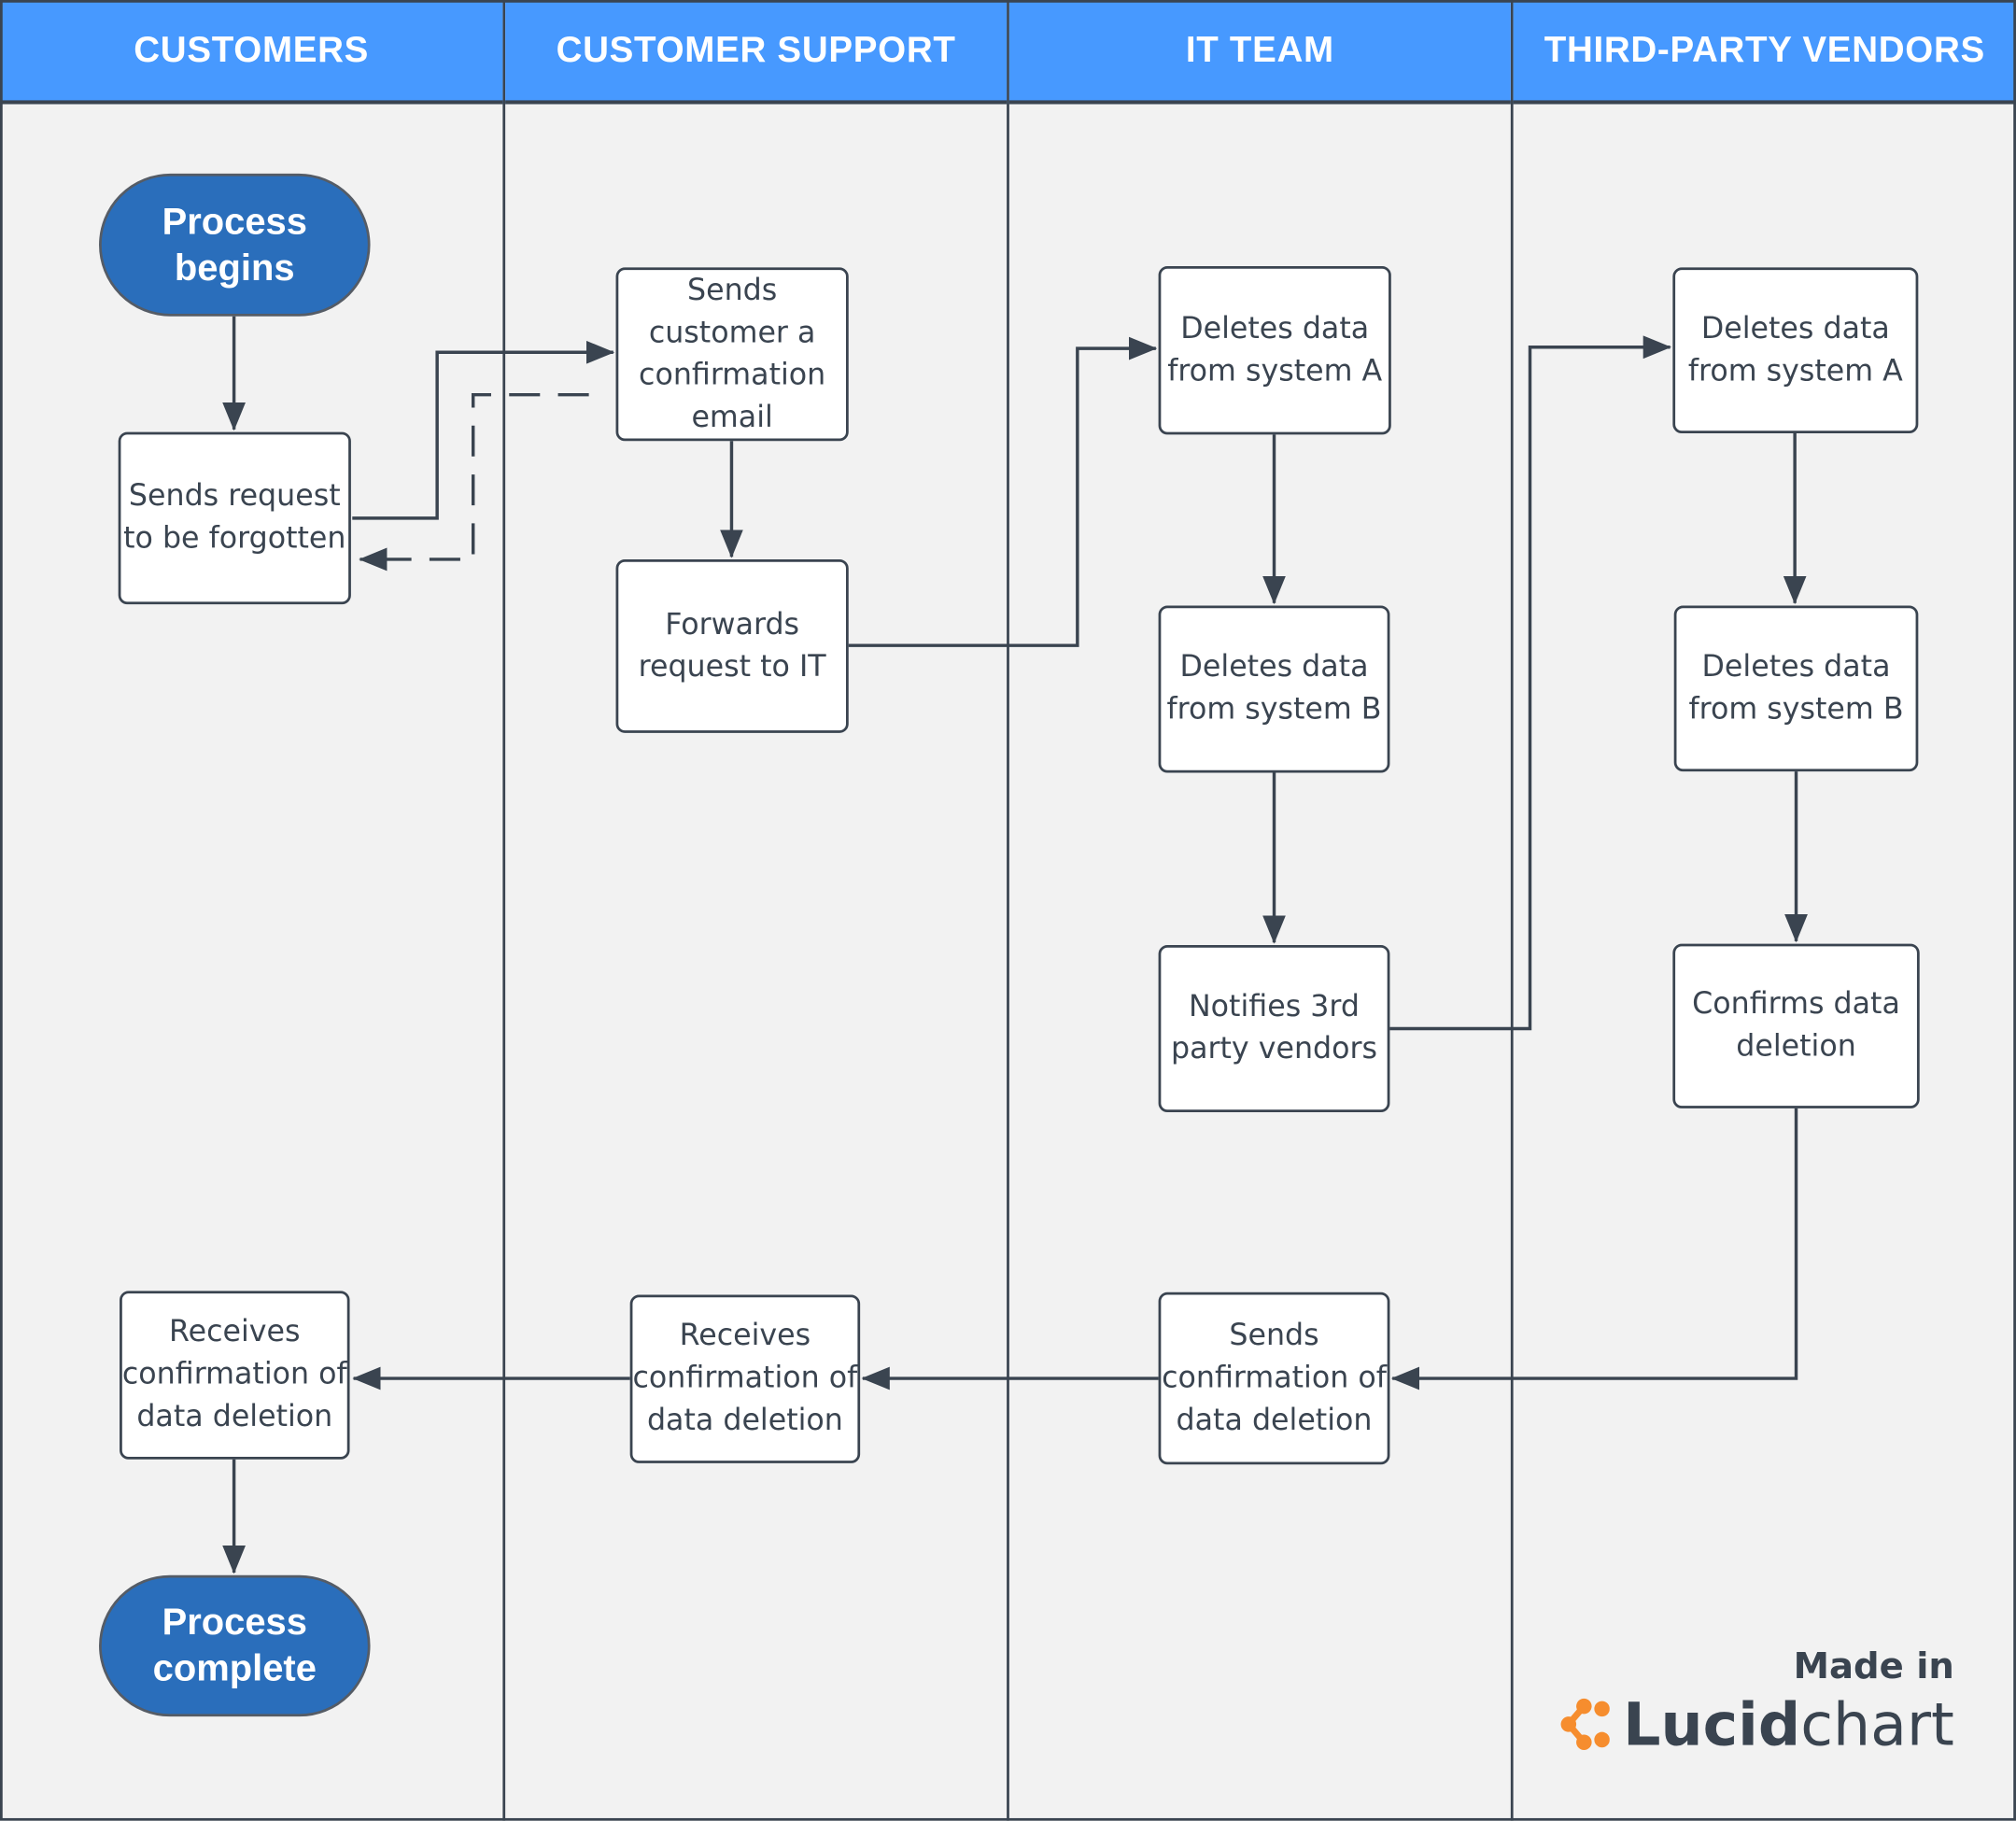 This screenshot has height=1821, width=2016. I want to click on lucidchart-logo: Made in Lucidchart, so click(1756, 1702).